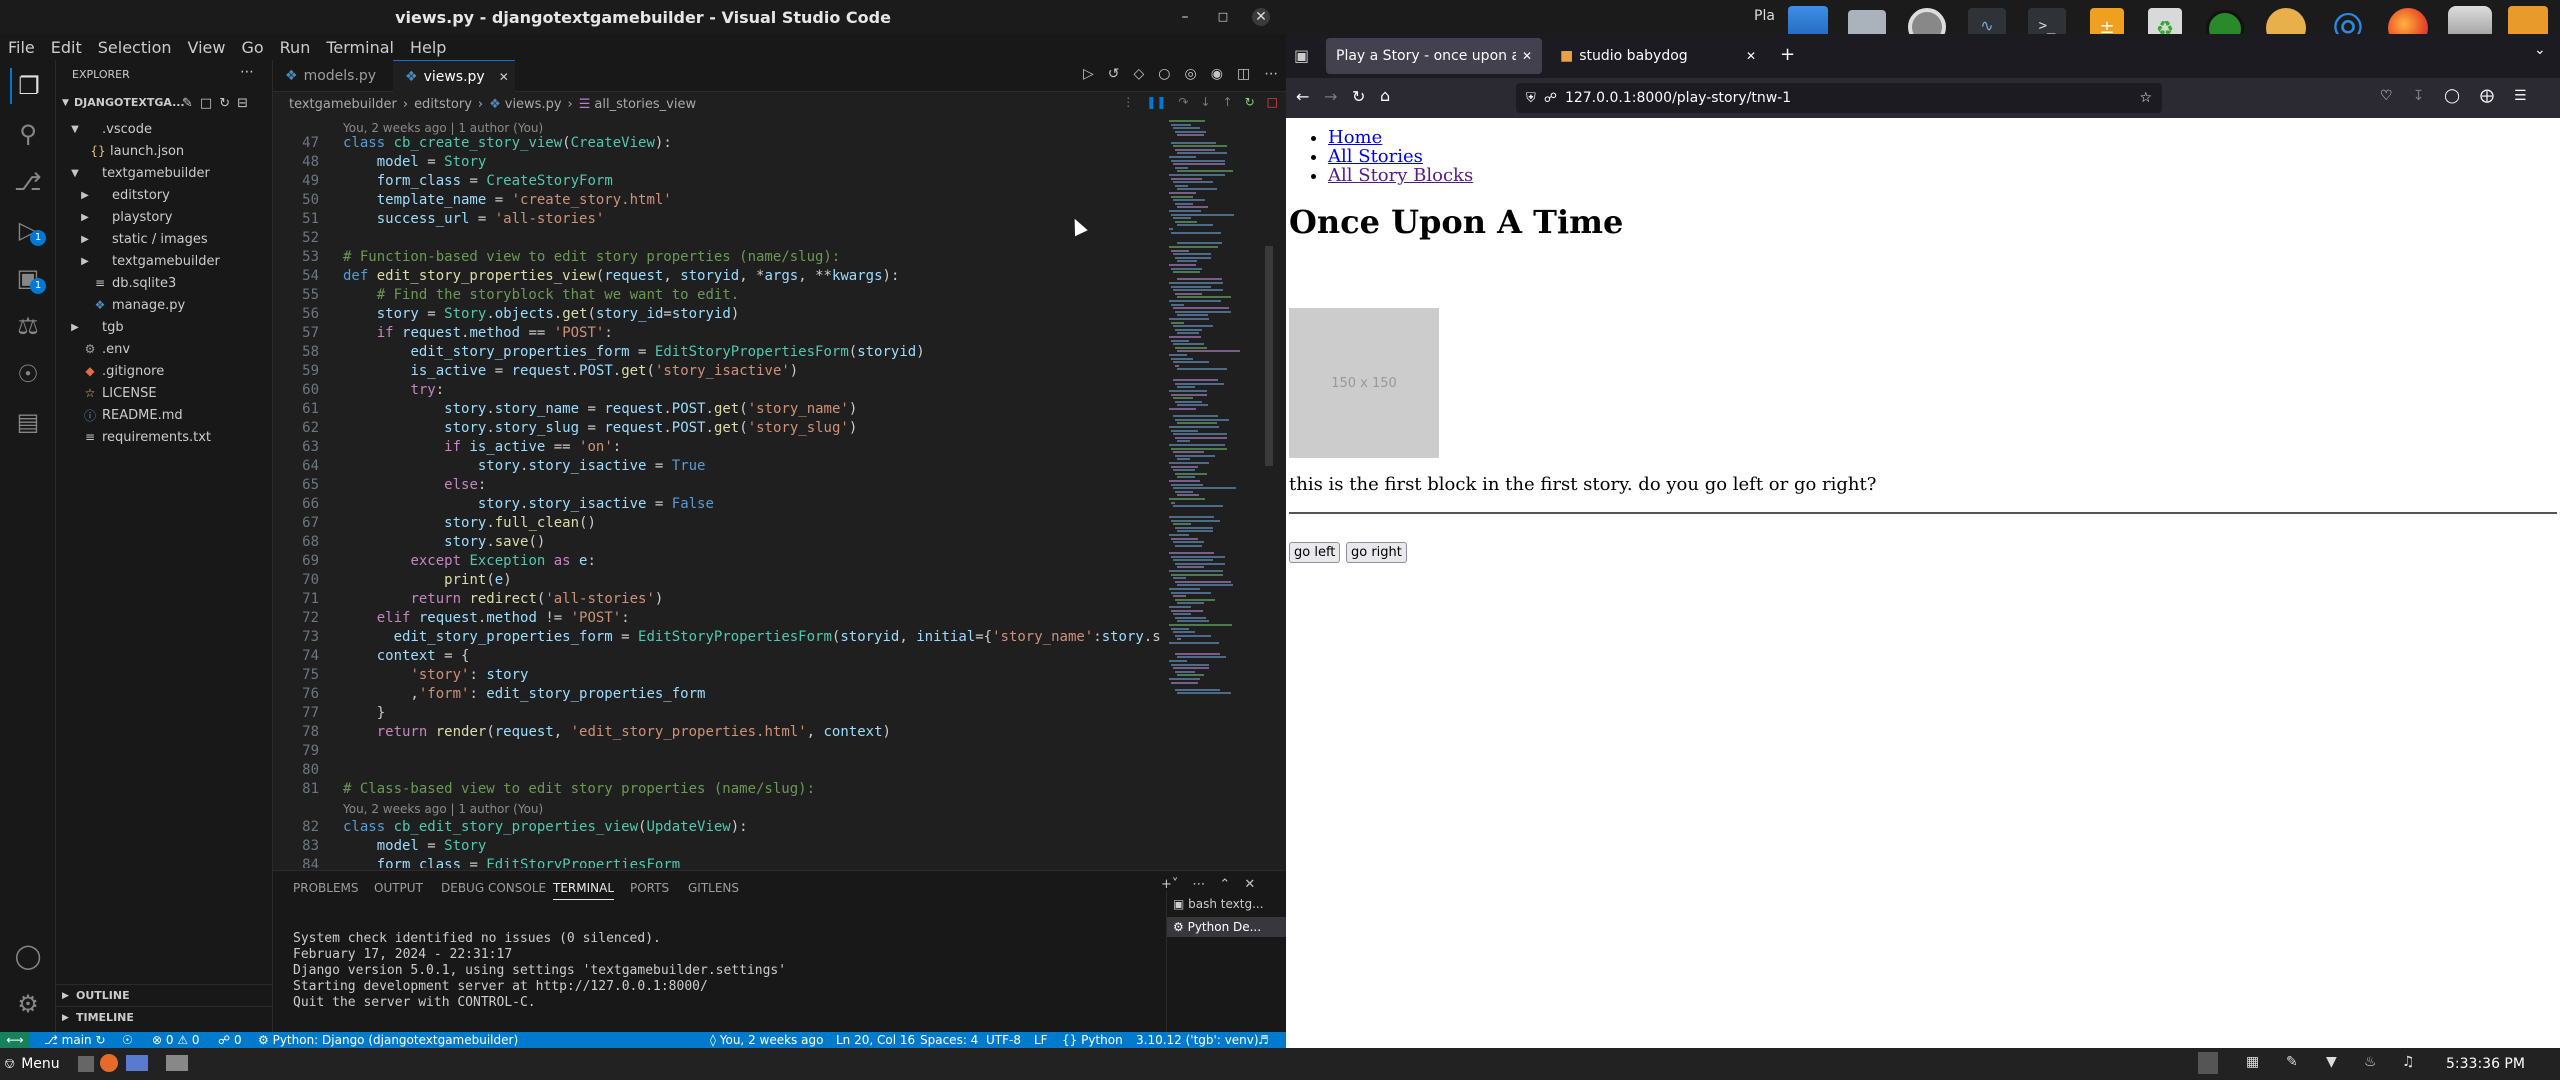  I want to click on tab-terminal: TERMINAL, so click(584, 890).